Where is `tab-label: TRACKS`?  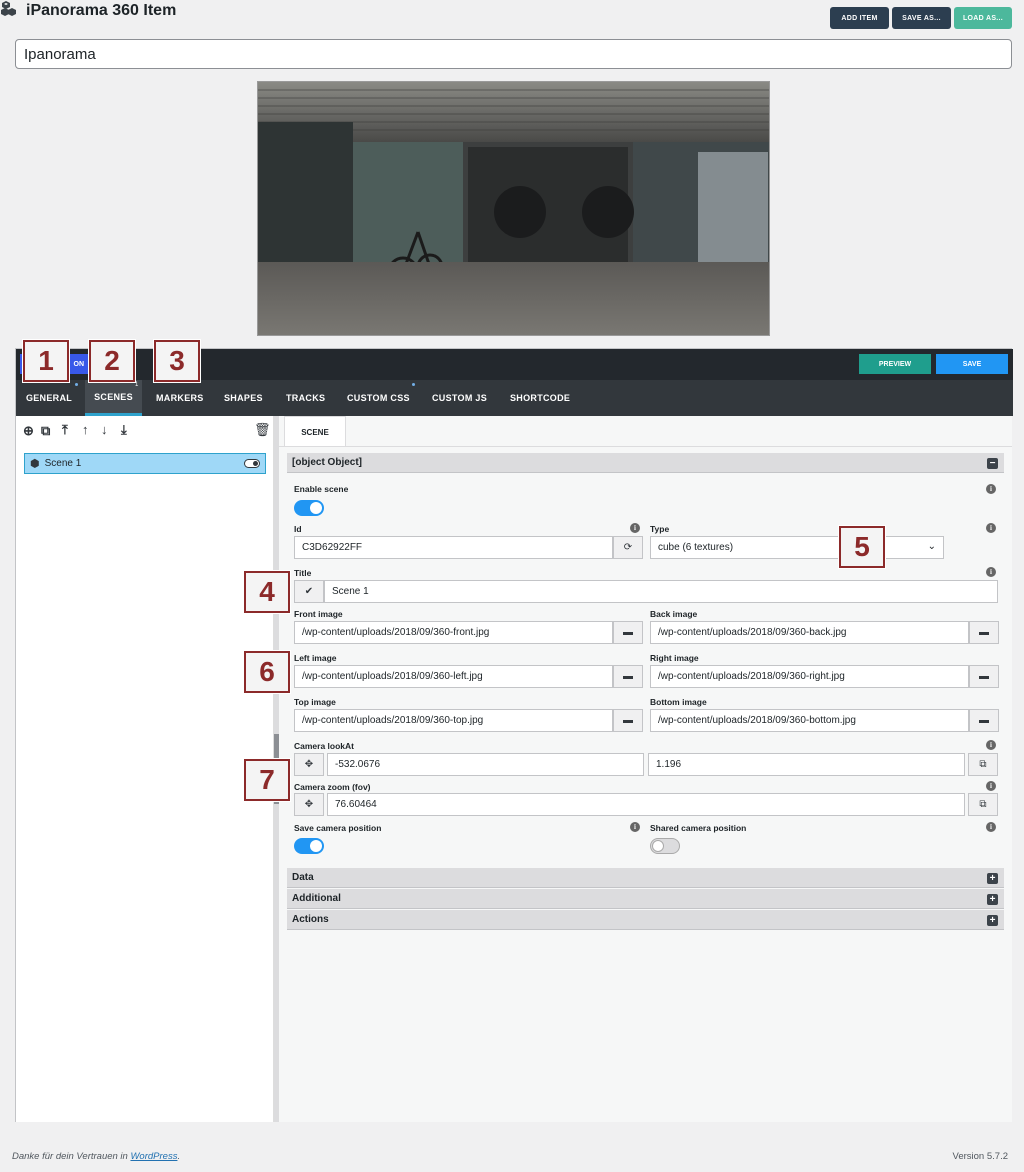 tab-label: TRACKS is located at coordinates (306, 398).